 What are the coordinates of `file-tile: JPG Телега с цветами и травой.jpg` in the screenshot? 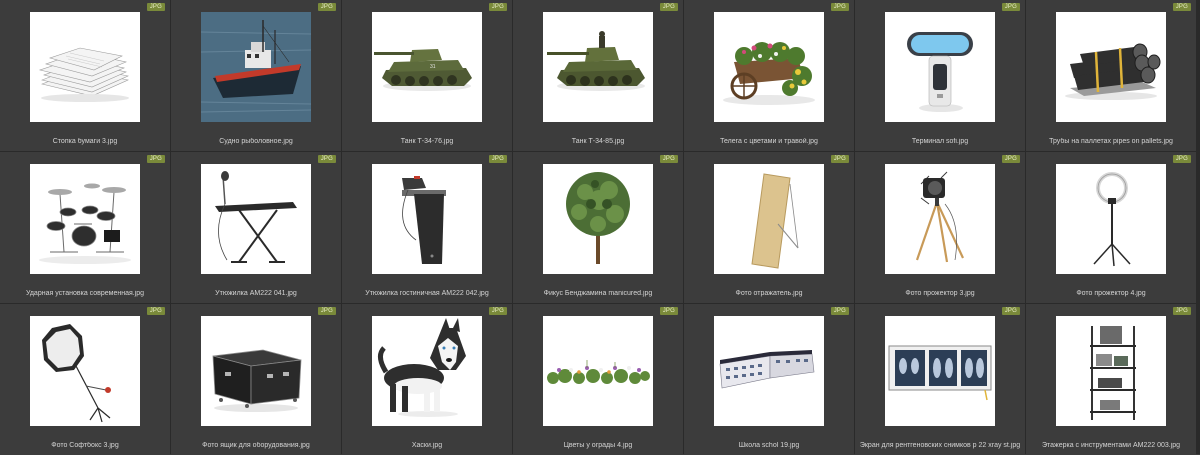 It's located at (769, 75).